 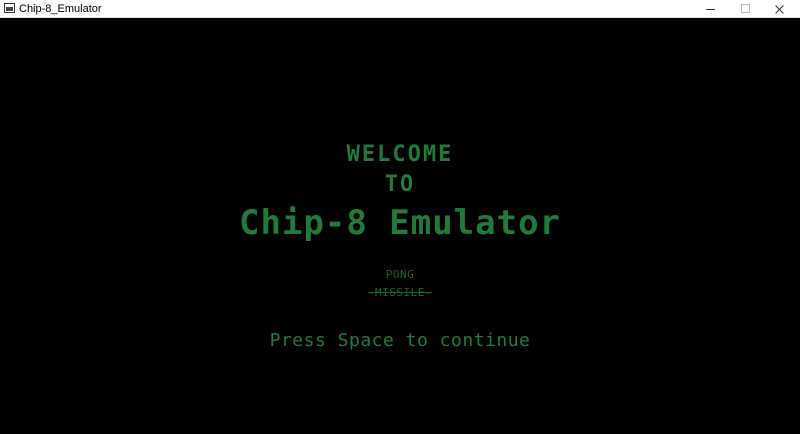 What do you see at coordinates (9, 8) in the screenshot?
I see `app-window-icon` at bounding box center [9, 8].